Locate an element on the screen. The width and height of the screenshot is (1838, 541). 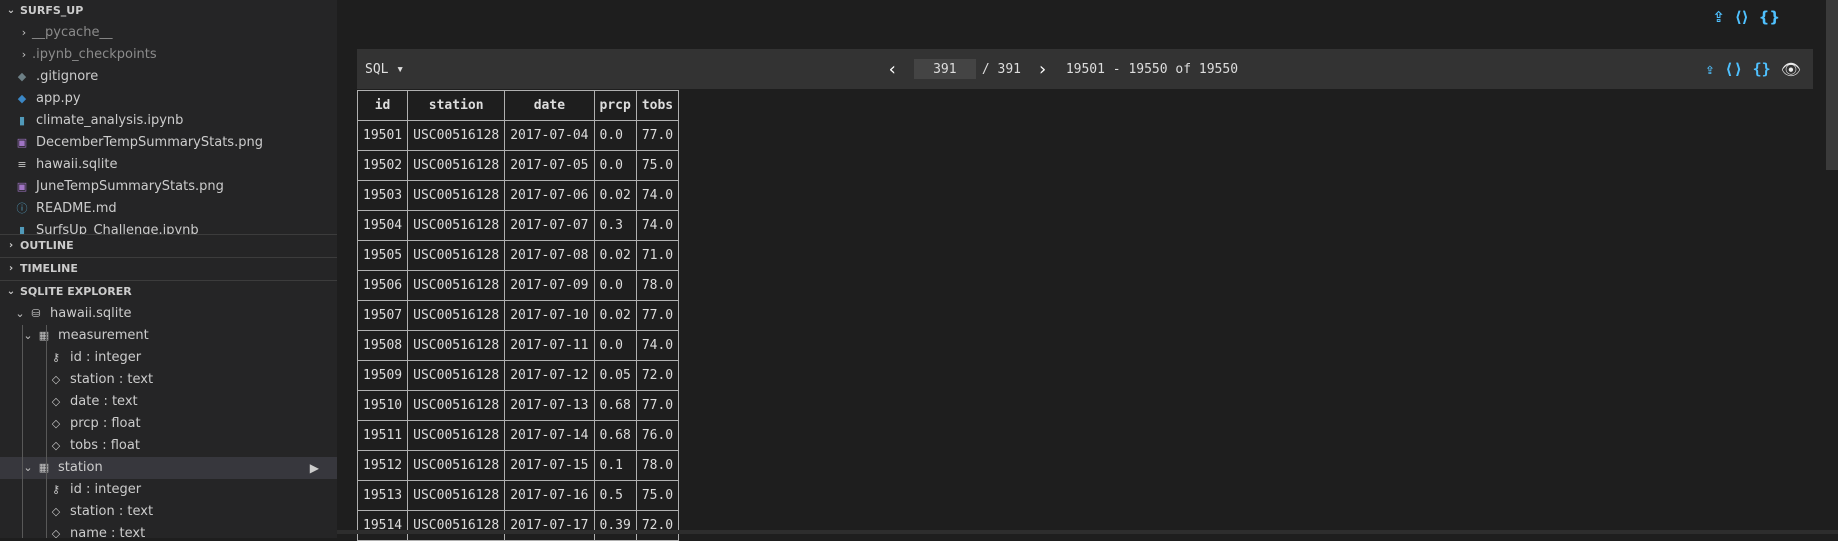
run-query-icon: ▶ is located at coordinates (314, 468).